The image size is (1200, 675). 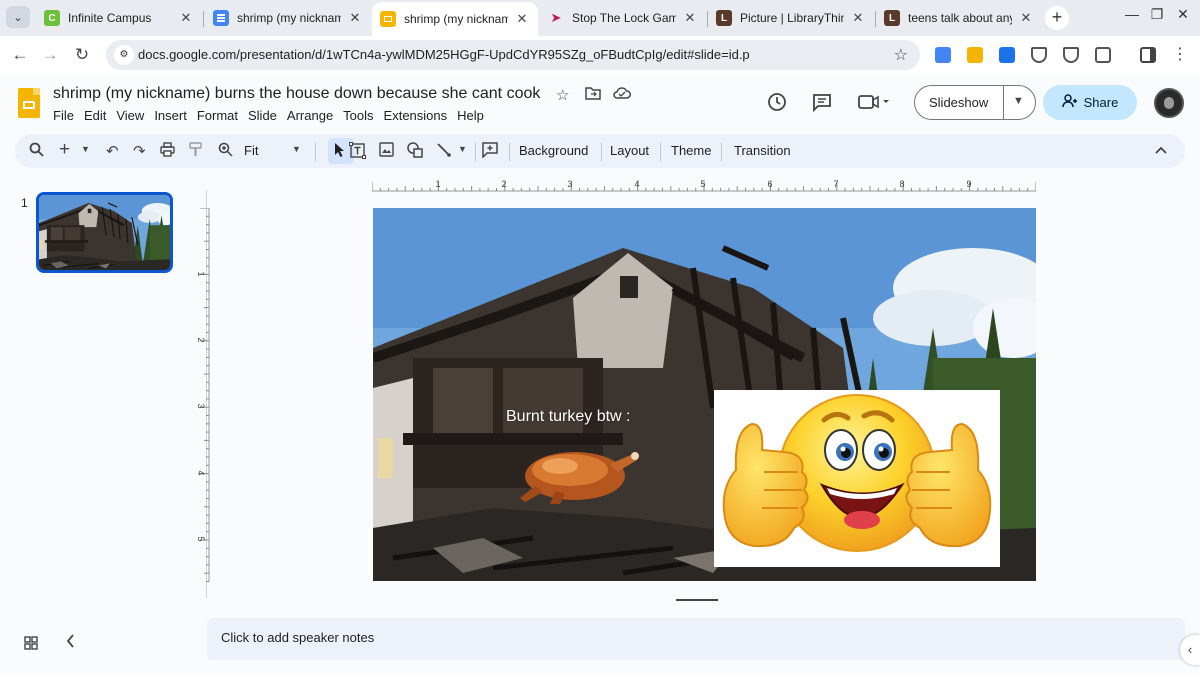 What do you see at coordinates (31, 645) in the screenshot?
I see `grid-view-icon` at bounding box center [31, 645].